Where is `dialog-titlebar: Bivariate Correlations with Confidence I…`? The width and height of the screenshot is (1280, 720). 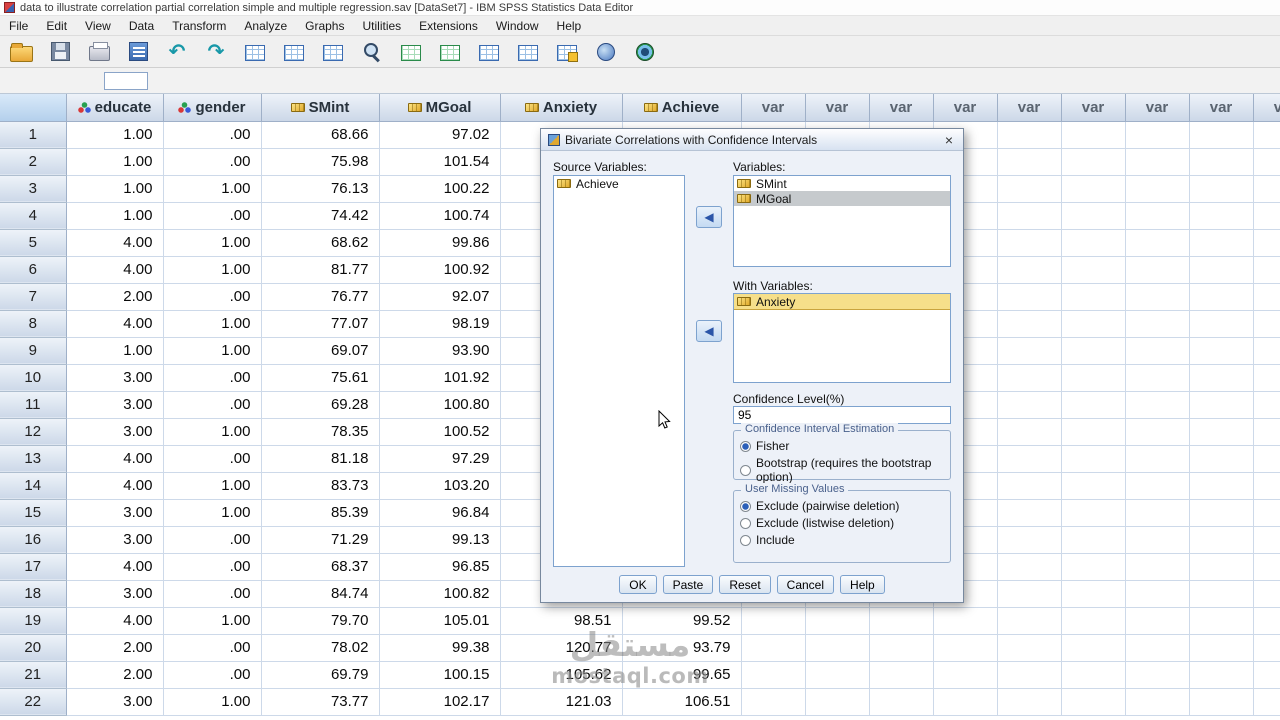 dialog-titlebar: Bivariate Correlations with Confidence I… is located at coordinates (752, 140).